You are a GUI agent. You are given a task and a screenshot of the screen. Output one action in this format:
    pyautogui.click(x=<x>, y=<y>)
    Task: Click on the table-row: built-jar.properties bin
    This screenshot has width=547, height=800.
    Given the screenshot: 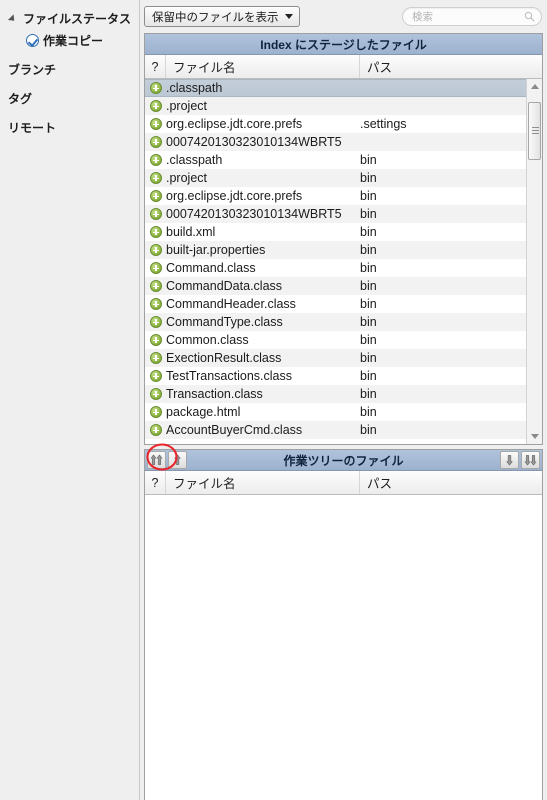 What is the action you would take?
    pyautogui.click(x=335, y=250)
    